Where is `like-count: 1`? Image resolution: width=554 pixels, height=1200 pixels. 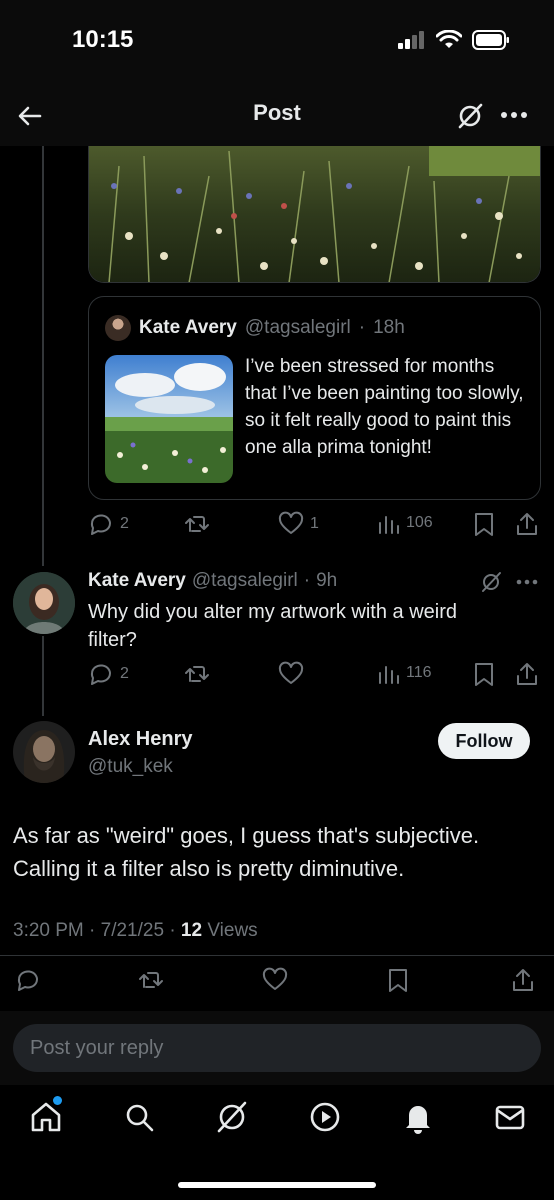 like-count: 1 is located at coordinates (314, 523).